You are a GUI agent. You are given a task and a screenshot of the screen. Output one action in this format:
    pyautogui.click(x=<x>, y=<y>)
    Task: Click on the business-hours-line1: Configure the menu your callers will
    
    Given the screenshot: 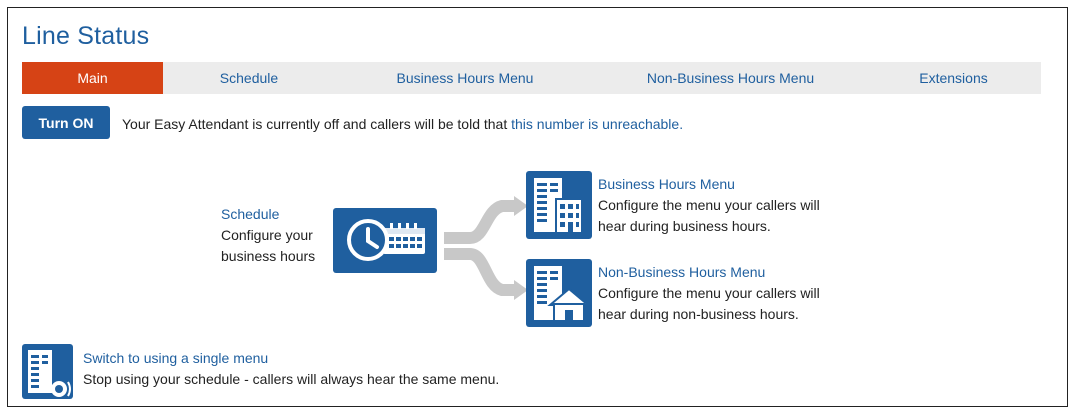 What is the action you would take?
    pyautogui.click(x=709, y=205)
    